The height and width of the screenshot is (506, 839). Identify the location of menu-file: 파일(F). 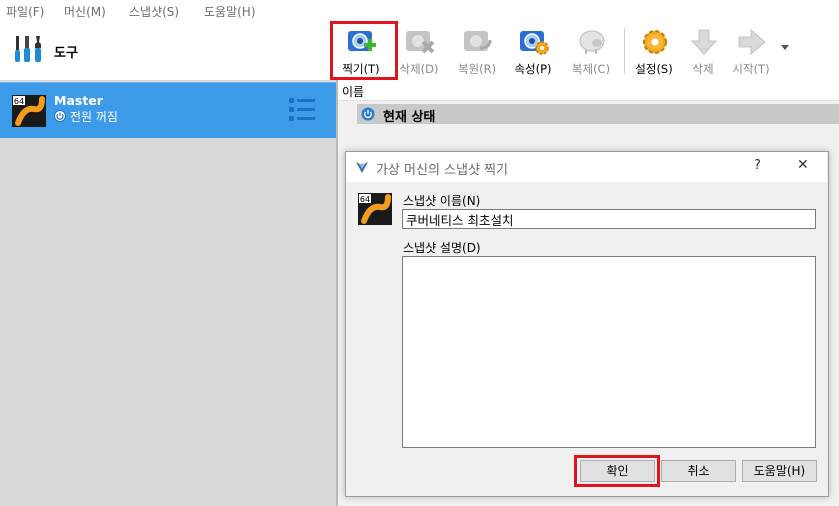
(25, 11).